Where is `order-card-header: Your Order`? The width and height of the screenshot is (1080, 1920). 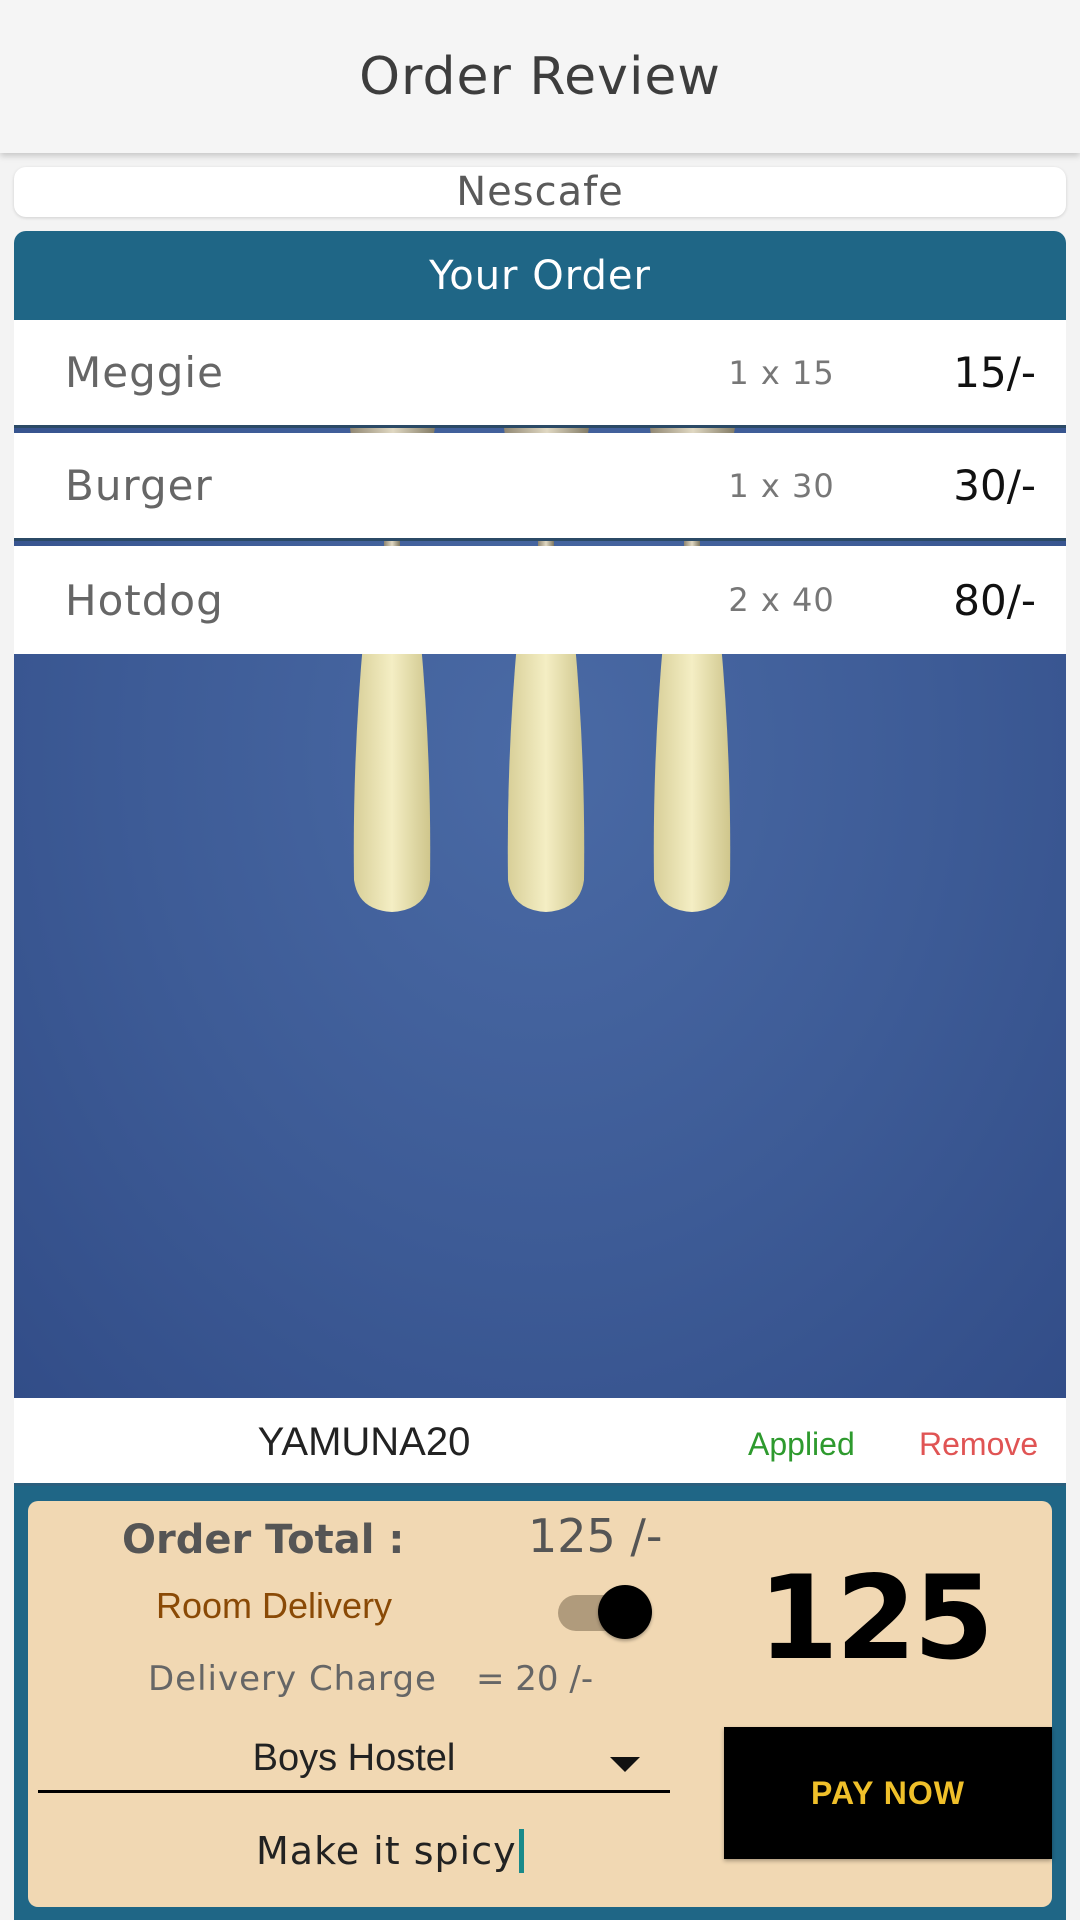 order-card-header: Your Order is located at coordinates (540, 275).